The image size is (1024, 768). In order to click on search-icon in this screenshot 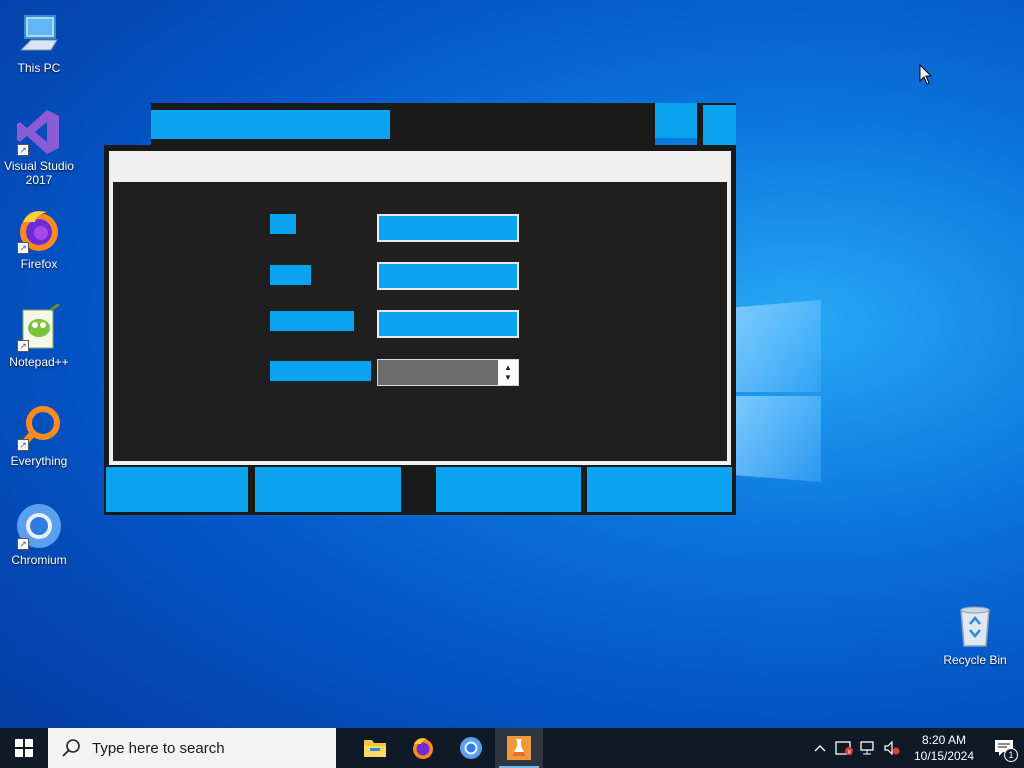, I will do `click(71, 748)`.